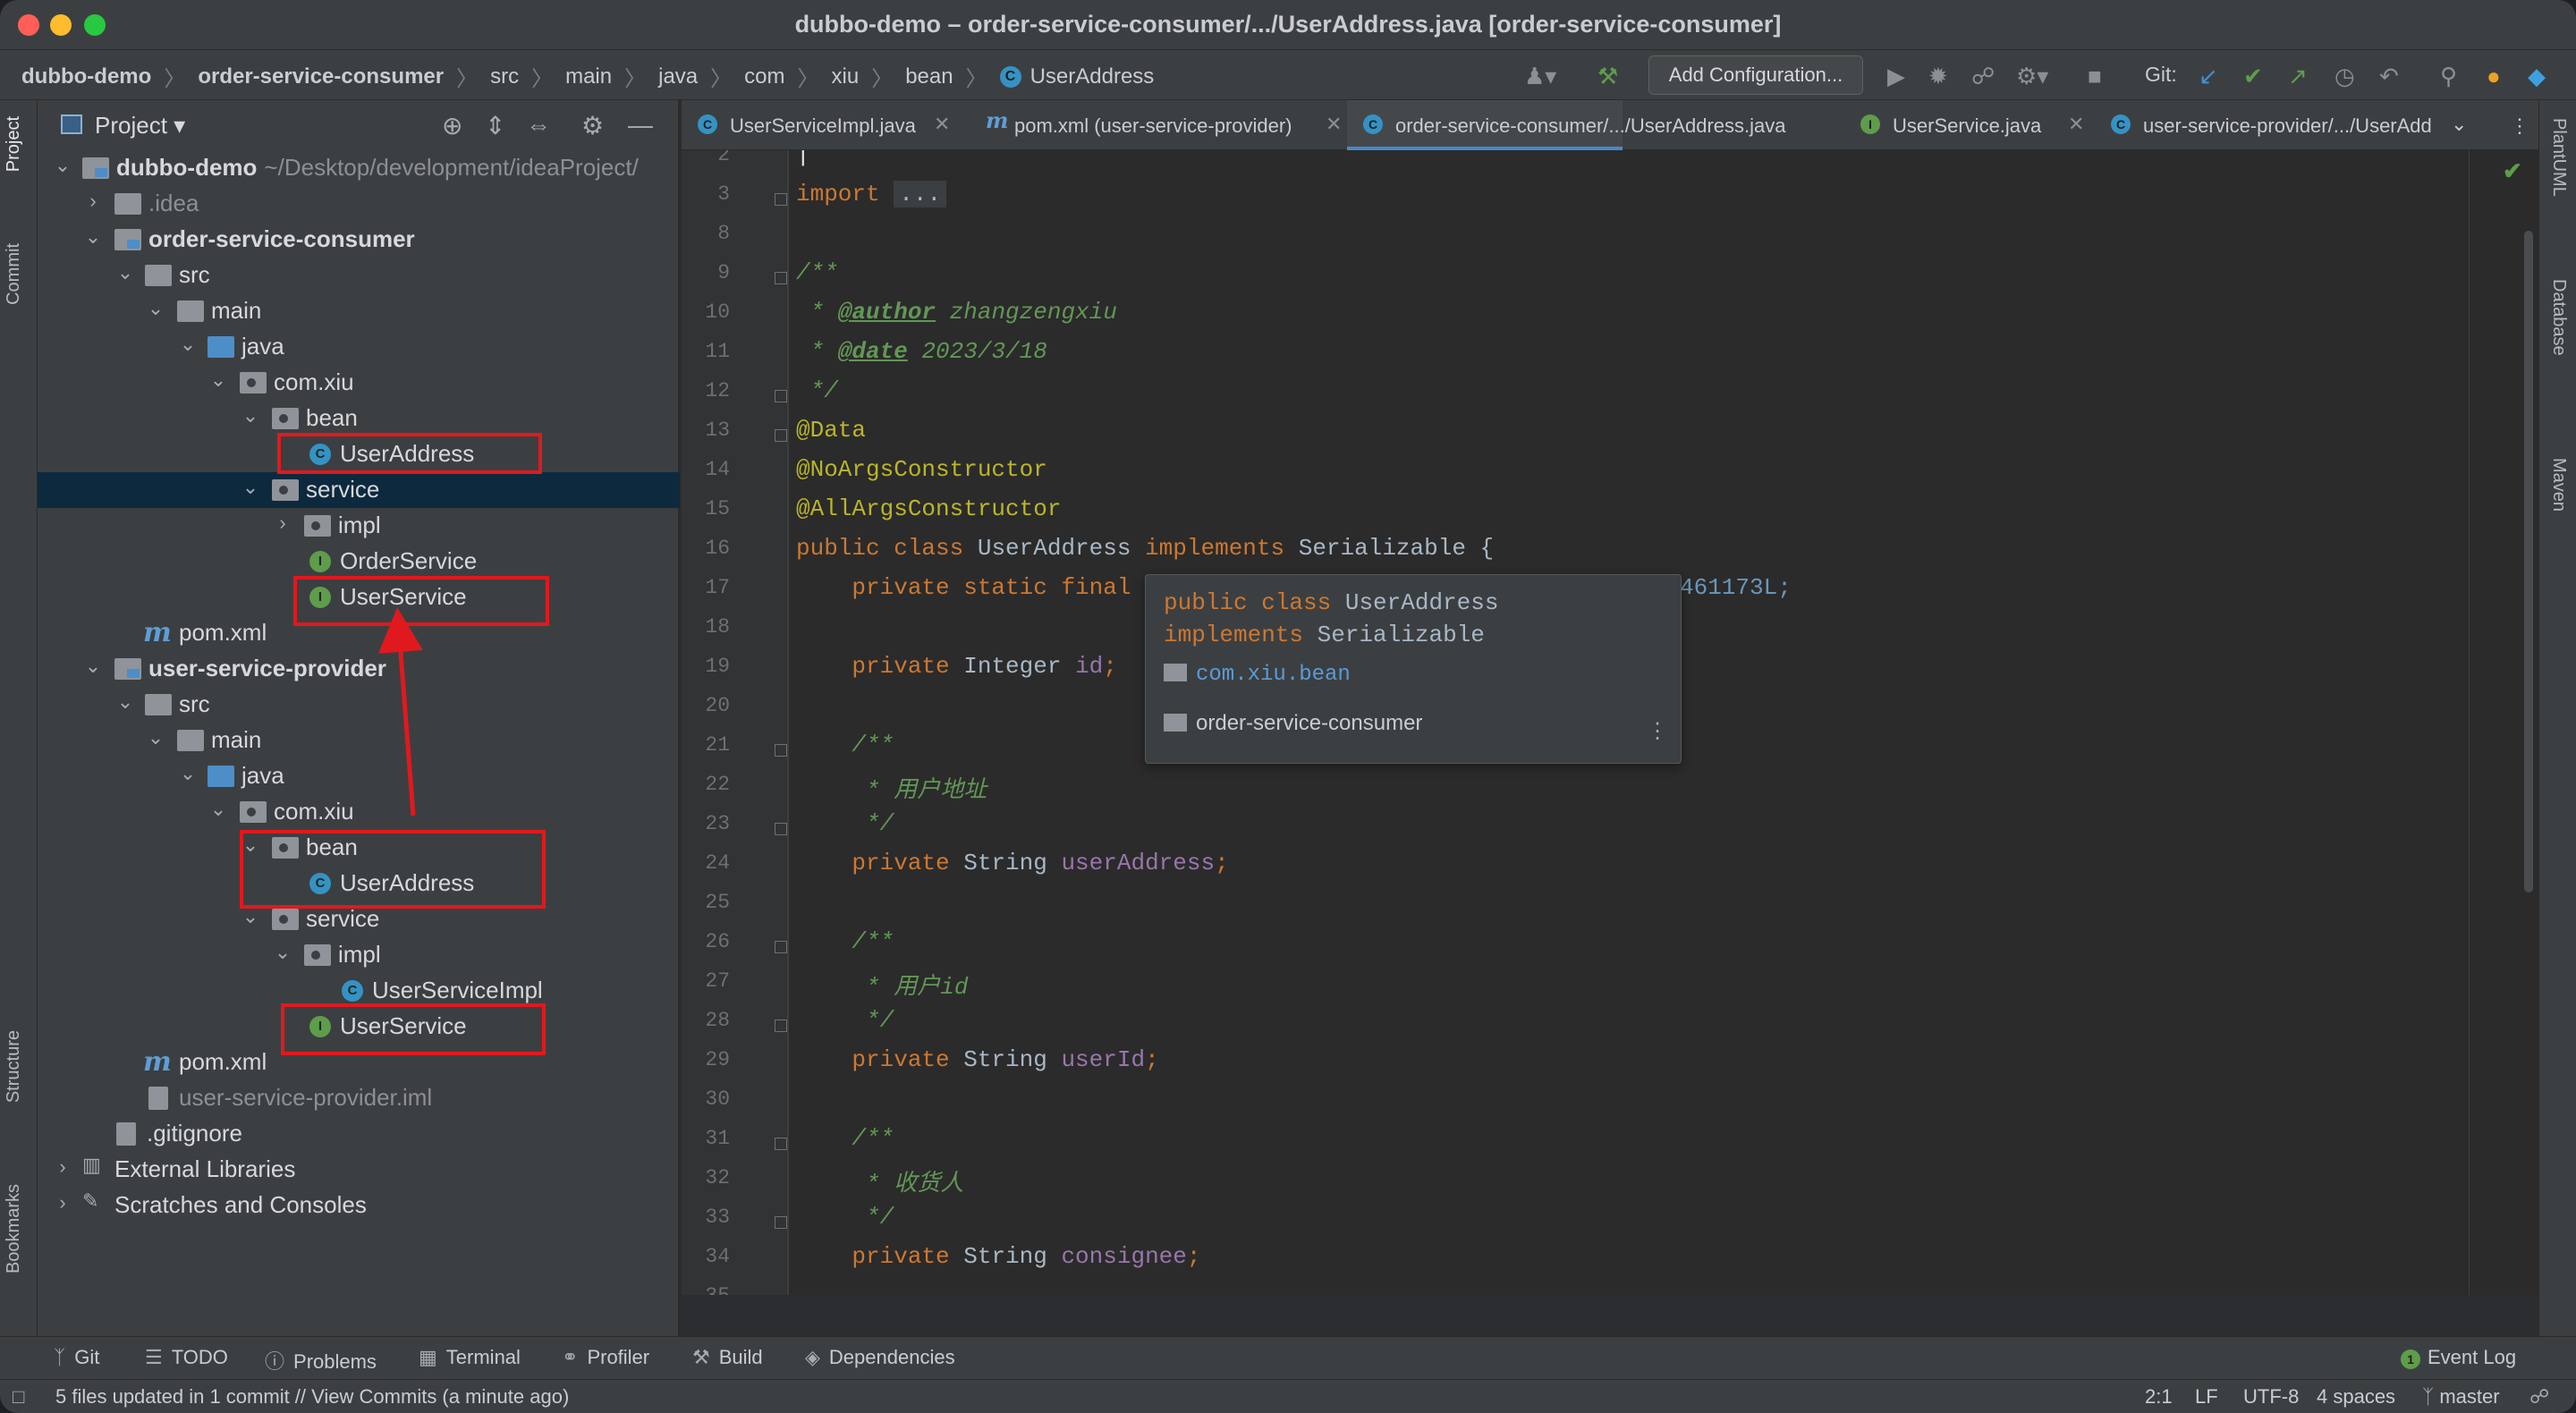  Describe the element at coordinates (76, 1357) in the screenshot. I see `toolbar-git: ᛉ Git` at that location.